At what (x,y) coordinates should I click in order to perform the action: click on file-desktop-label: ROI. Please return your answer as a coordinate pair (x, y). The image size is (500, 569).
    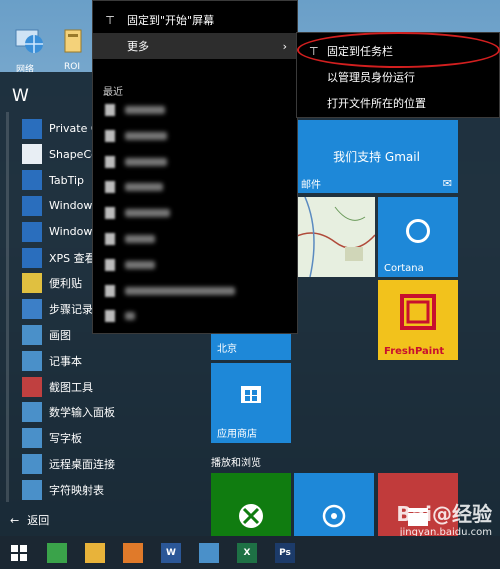
    Looking at the image, I should click on (72, 67).